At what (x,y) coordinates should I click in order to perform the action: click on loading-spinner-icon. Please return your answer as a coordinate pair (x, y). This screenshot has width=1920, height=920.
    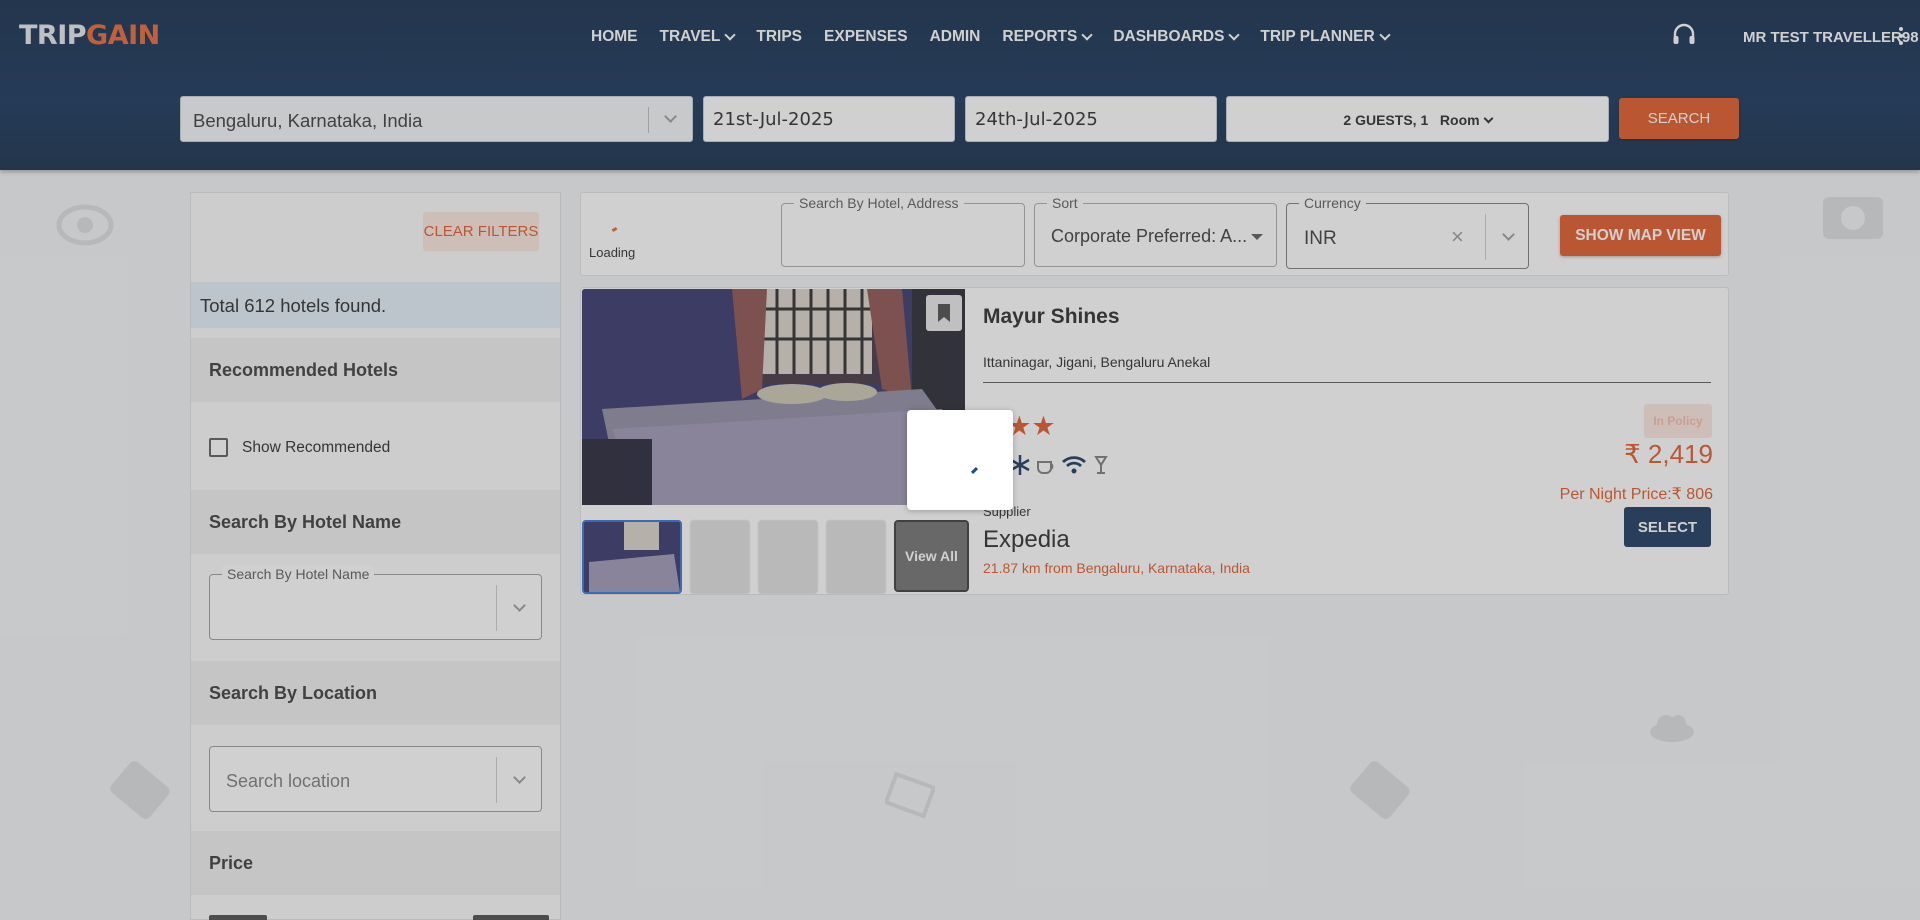
    Looking at the image, I should click on (974, 470).